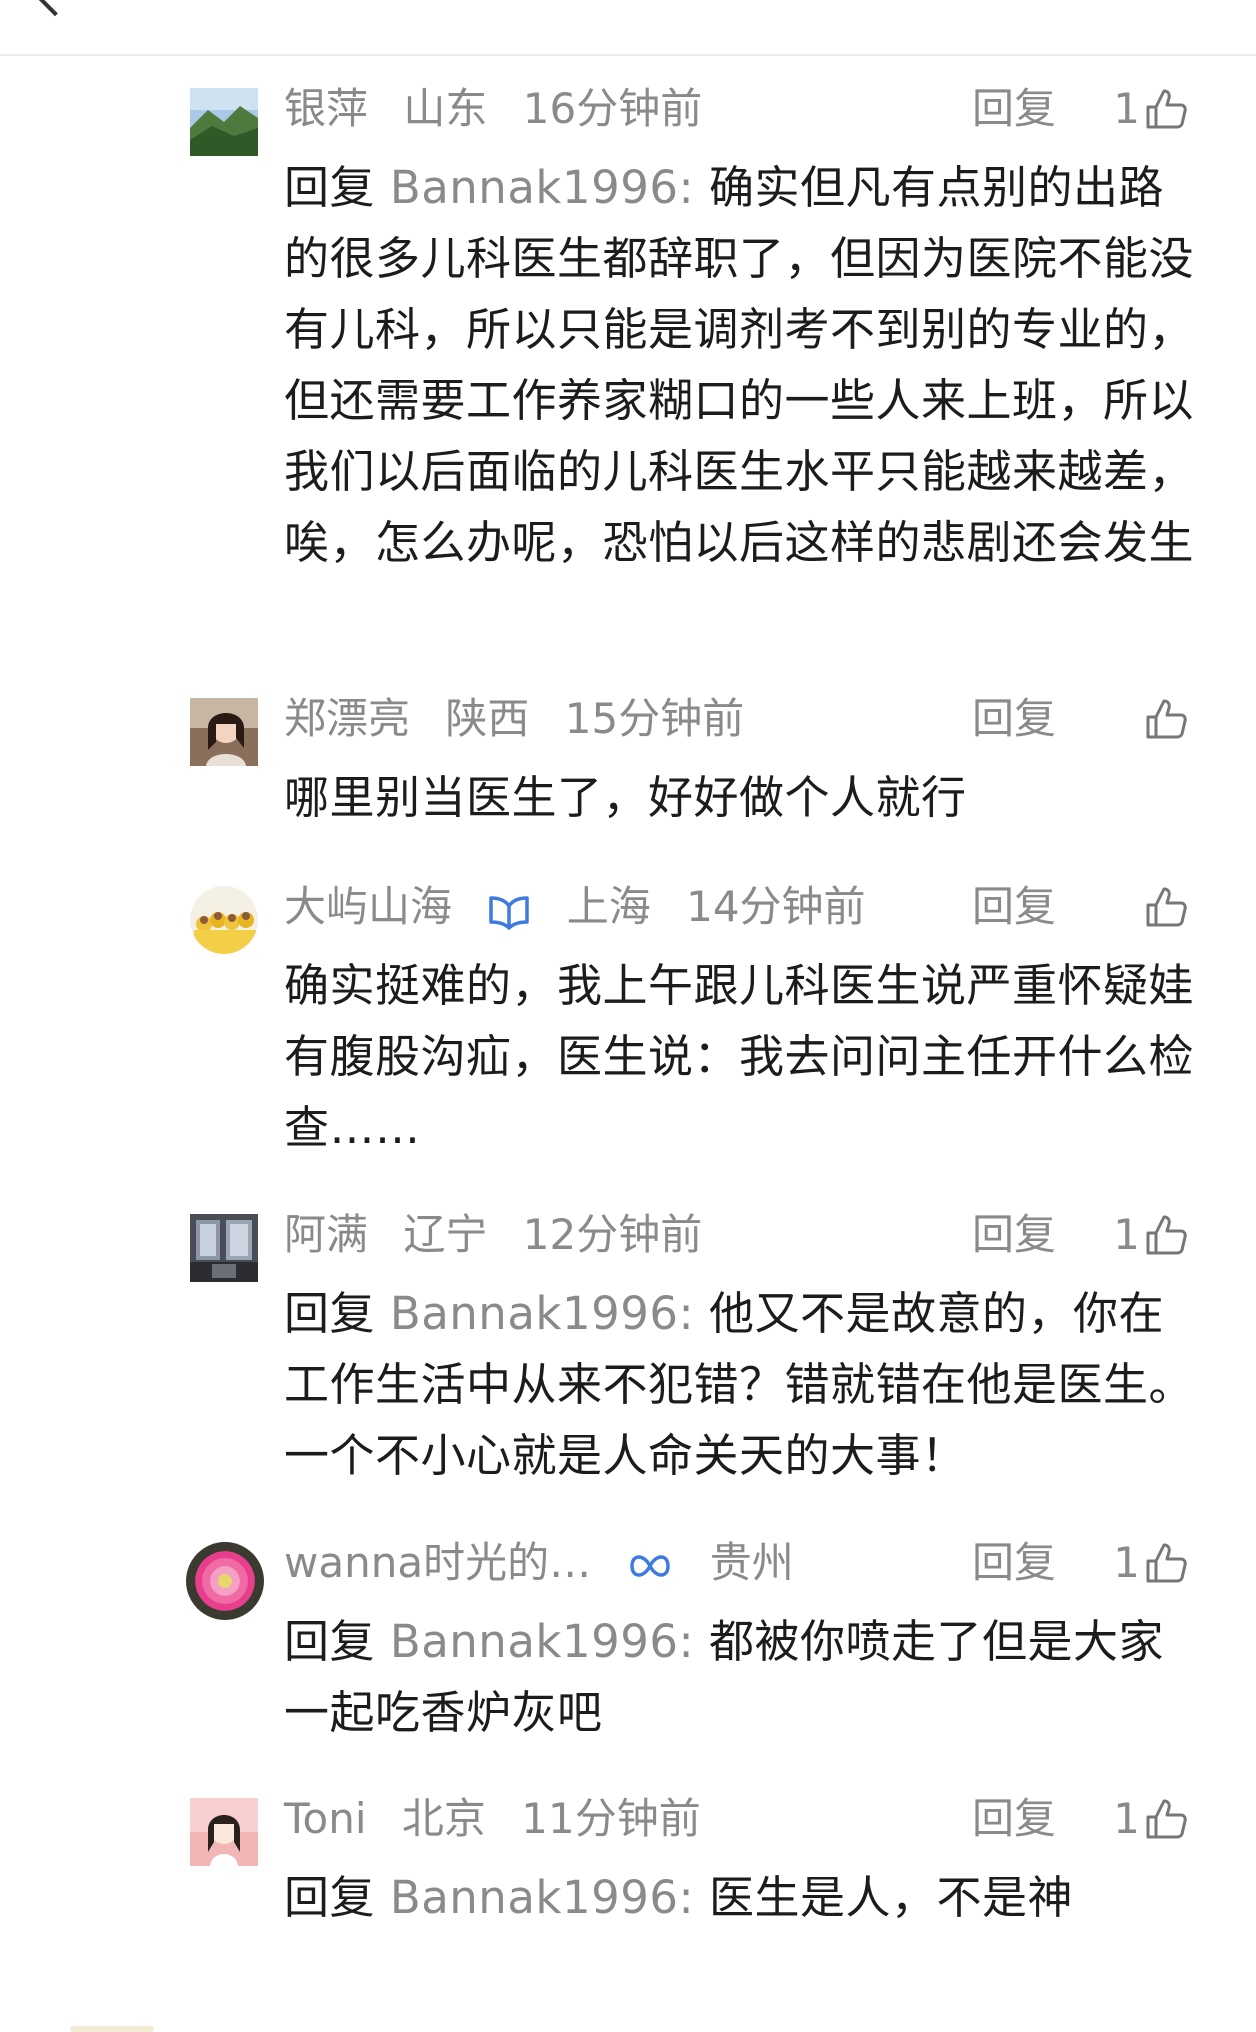 This screenshot has height=2032, width=1256. What do you see at coordinates (751, 1562) in the screenshot?
I see `location: 贵州` at bounding box center [751, 1562].